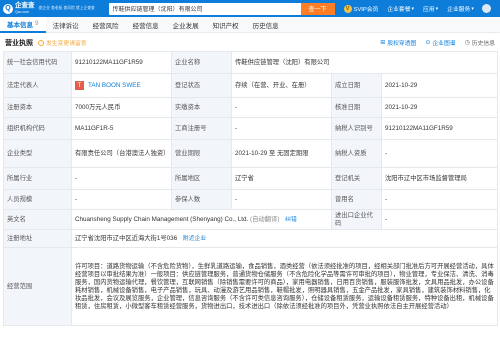 This screenshot has height=359, width=500. I want to click on authority-value: 沈阳市辽中区市场监督管理局, so click(439, 178).